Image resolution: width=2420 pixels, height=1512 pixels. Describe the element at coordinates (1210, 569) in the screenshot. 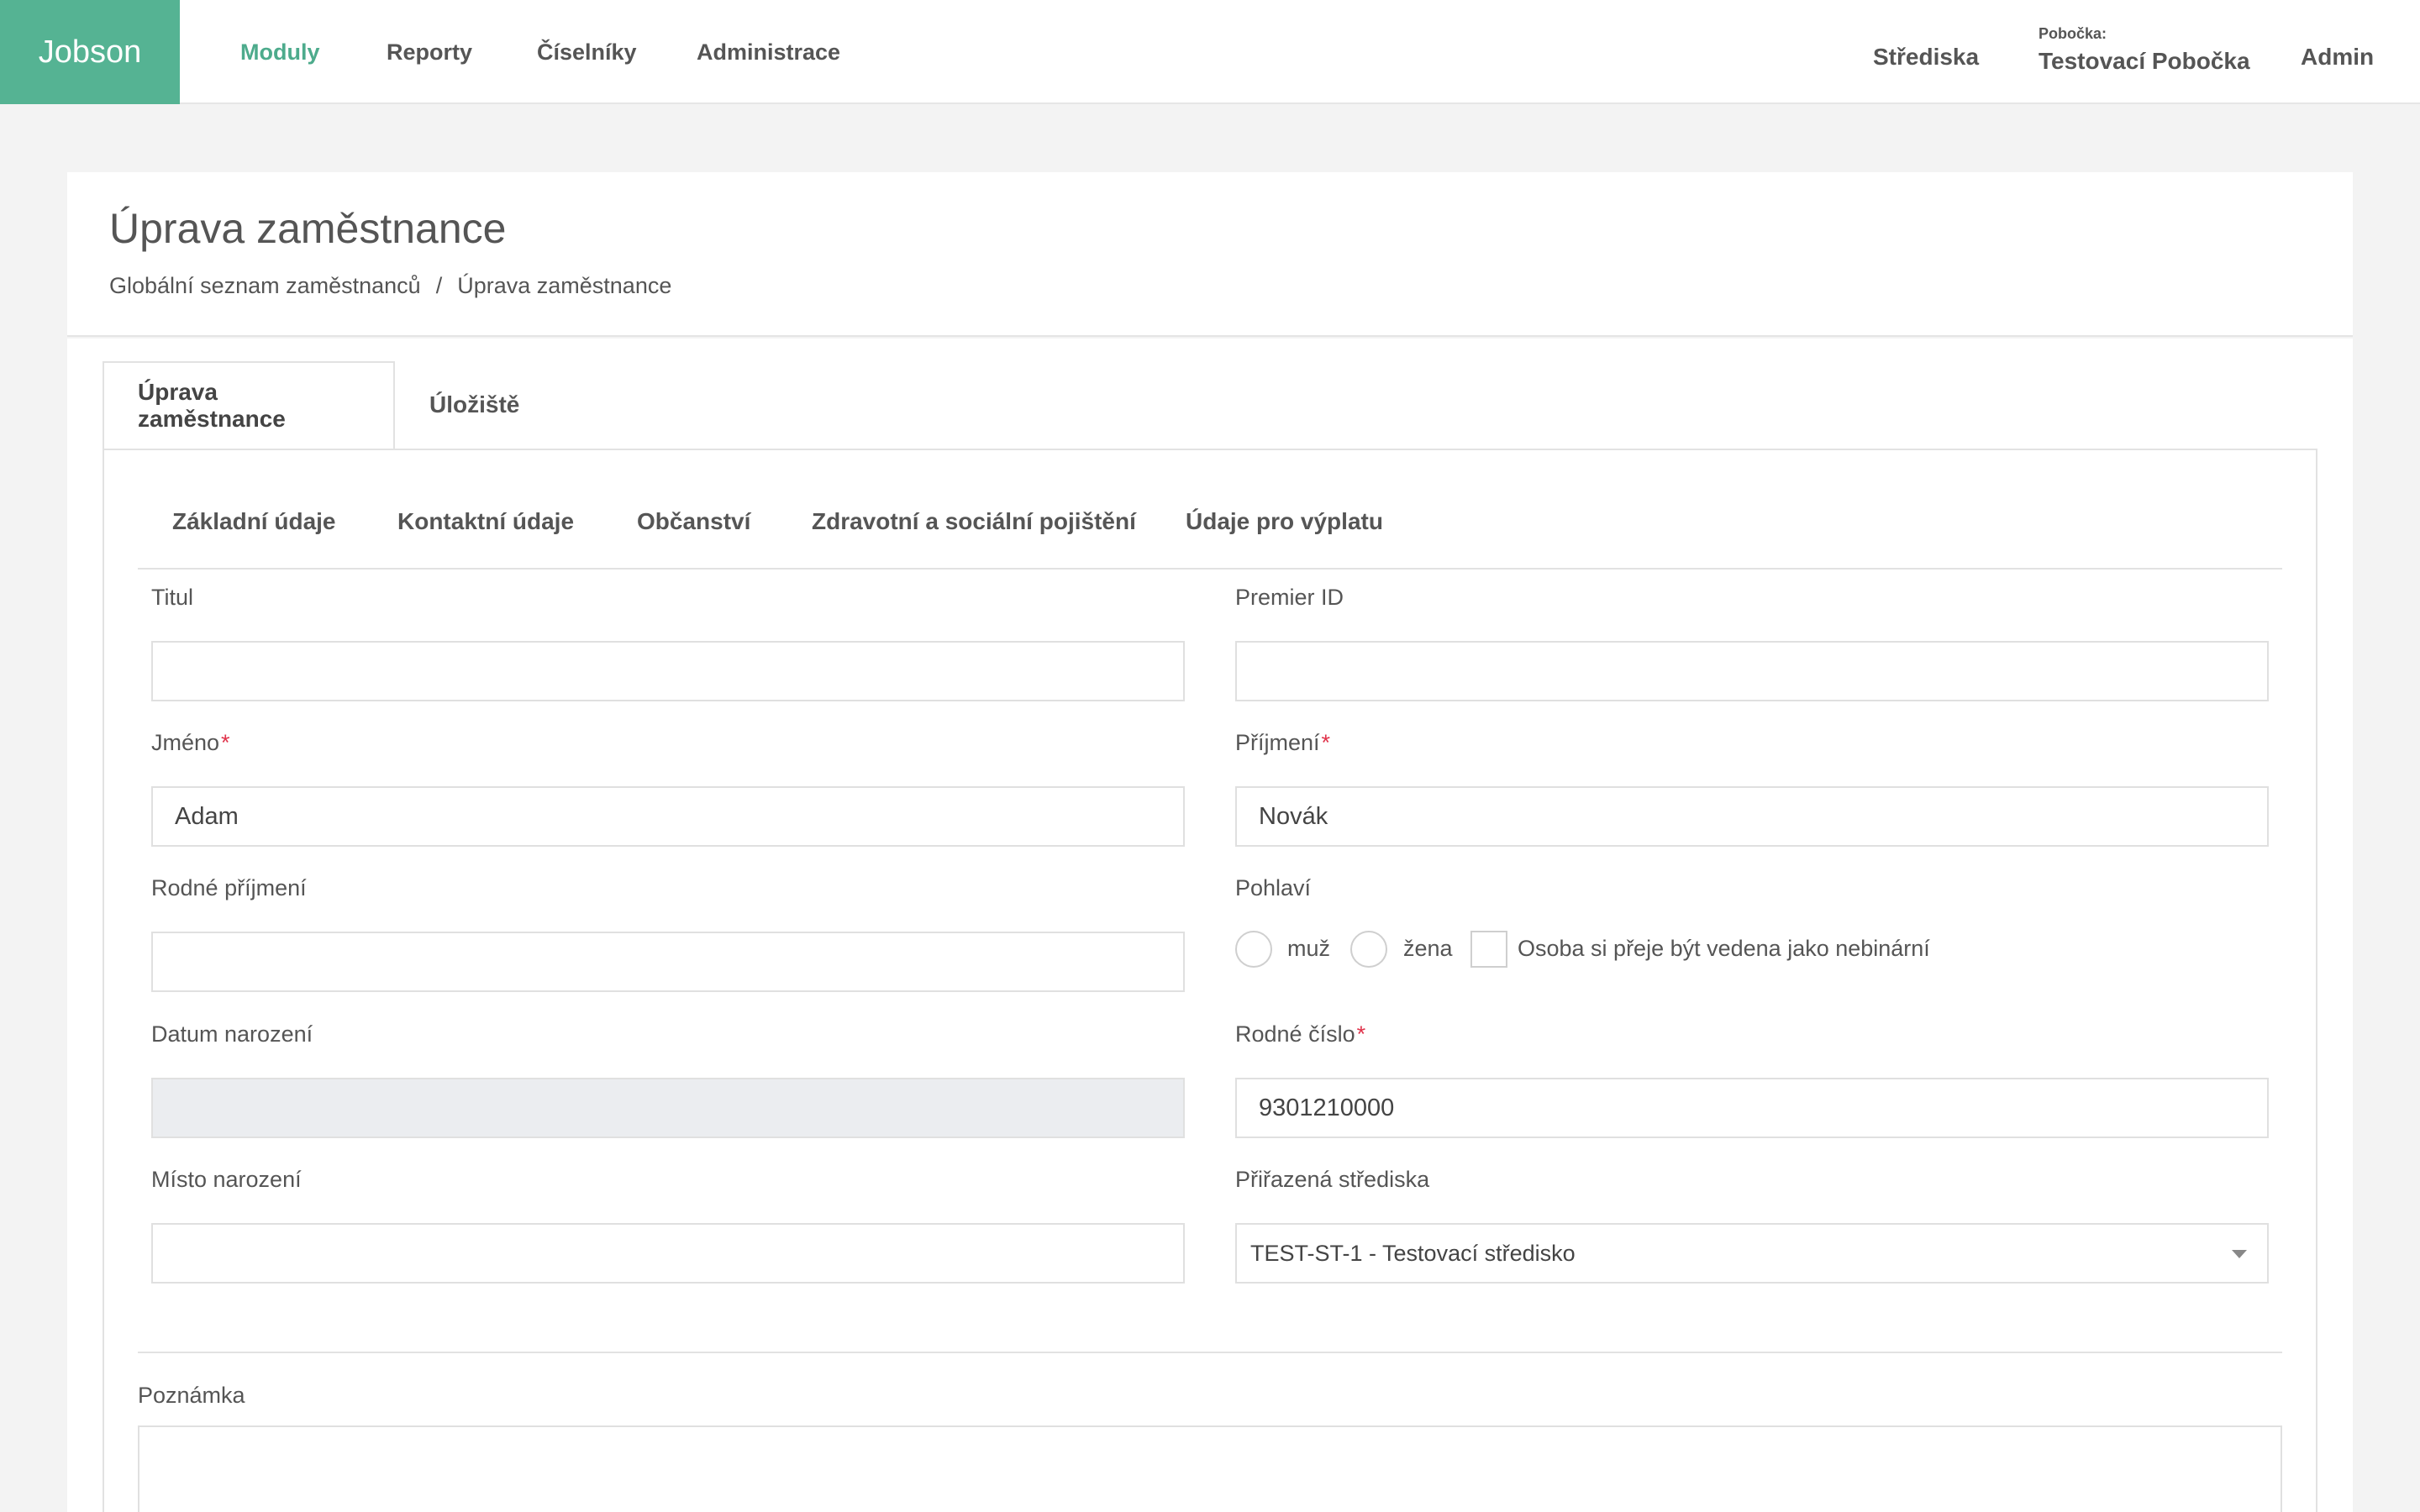

I see `subtab-divider` at that location.